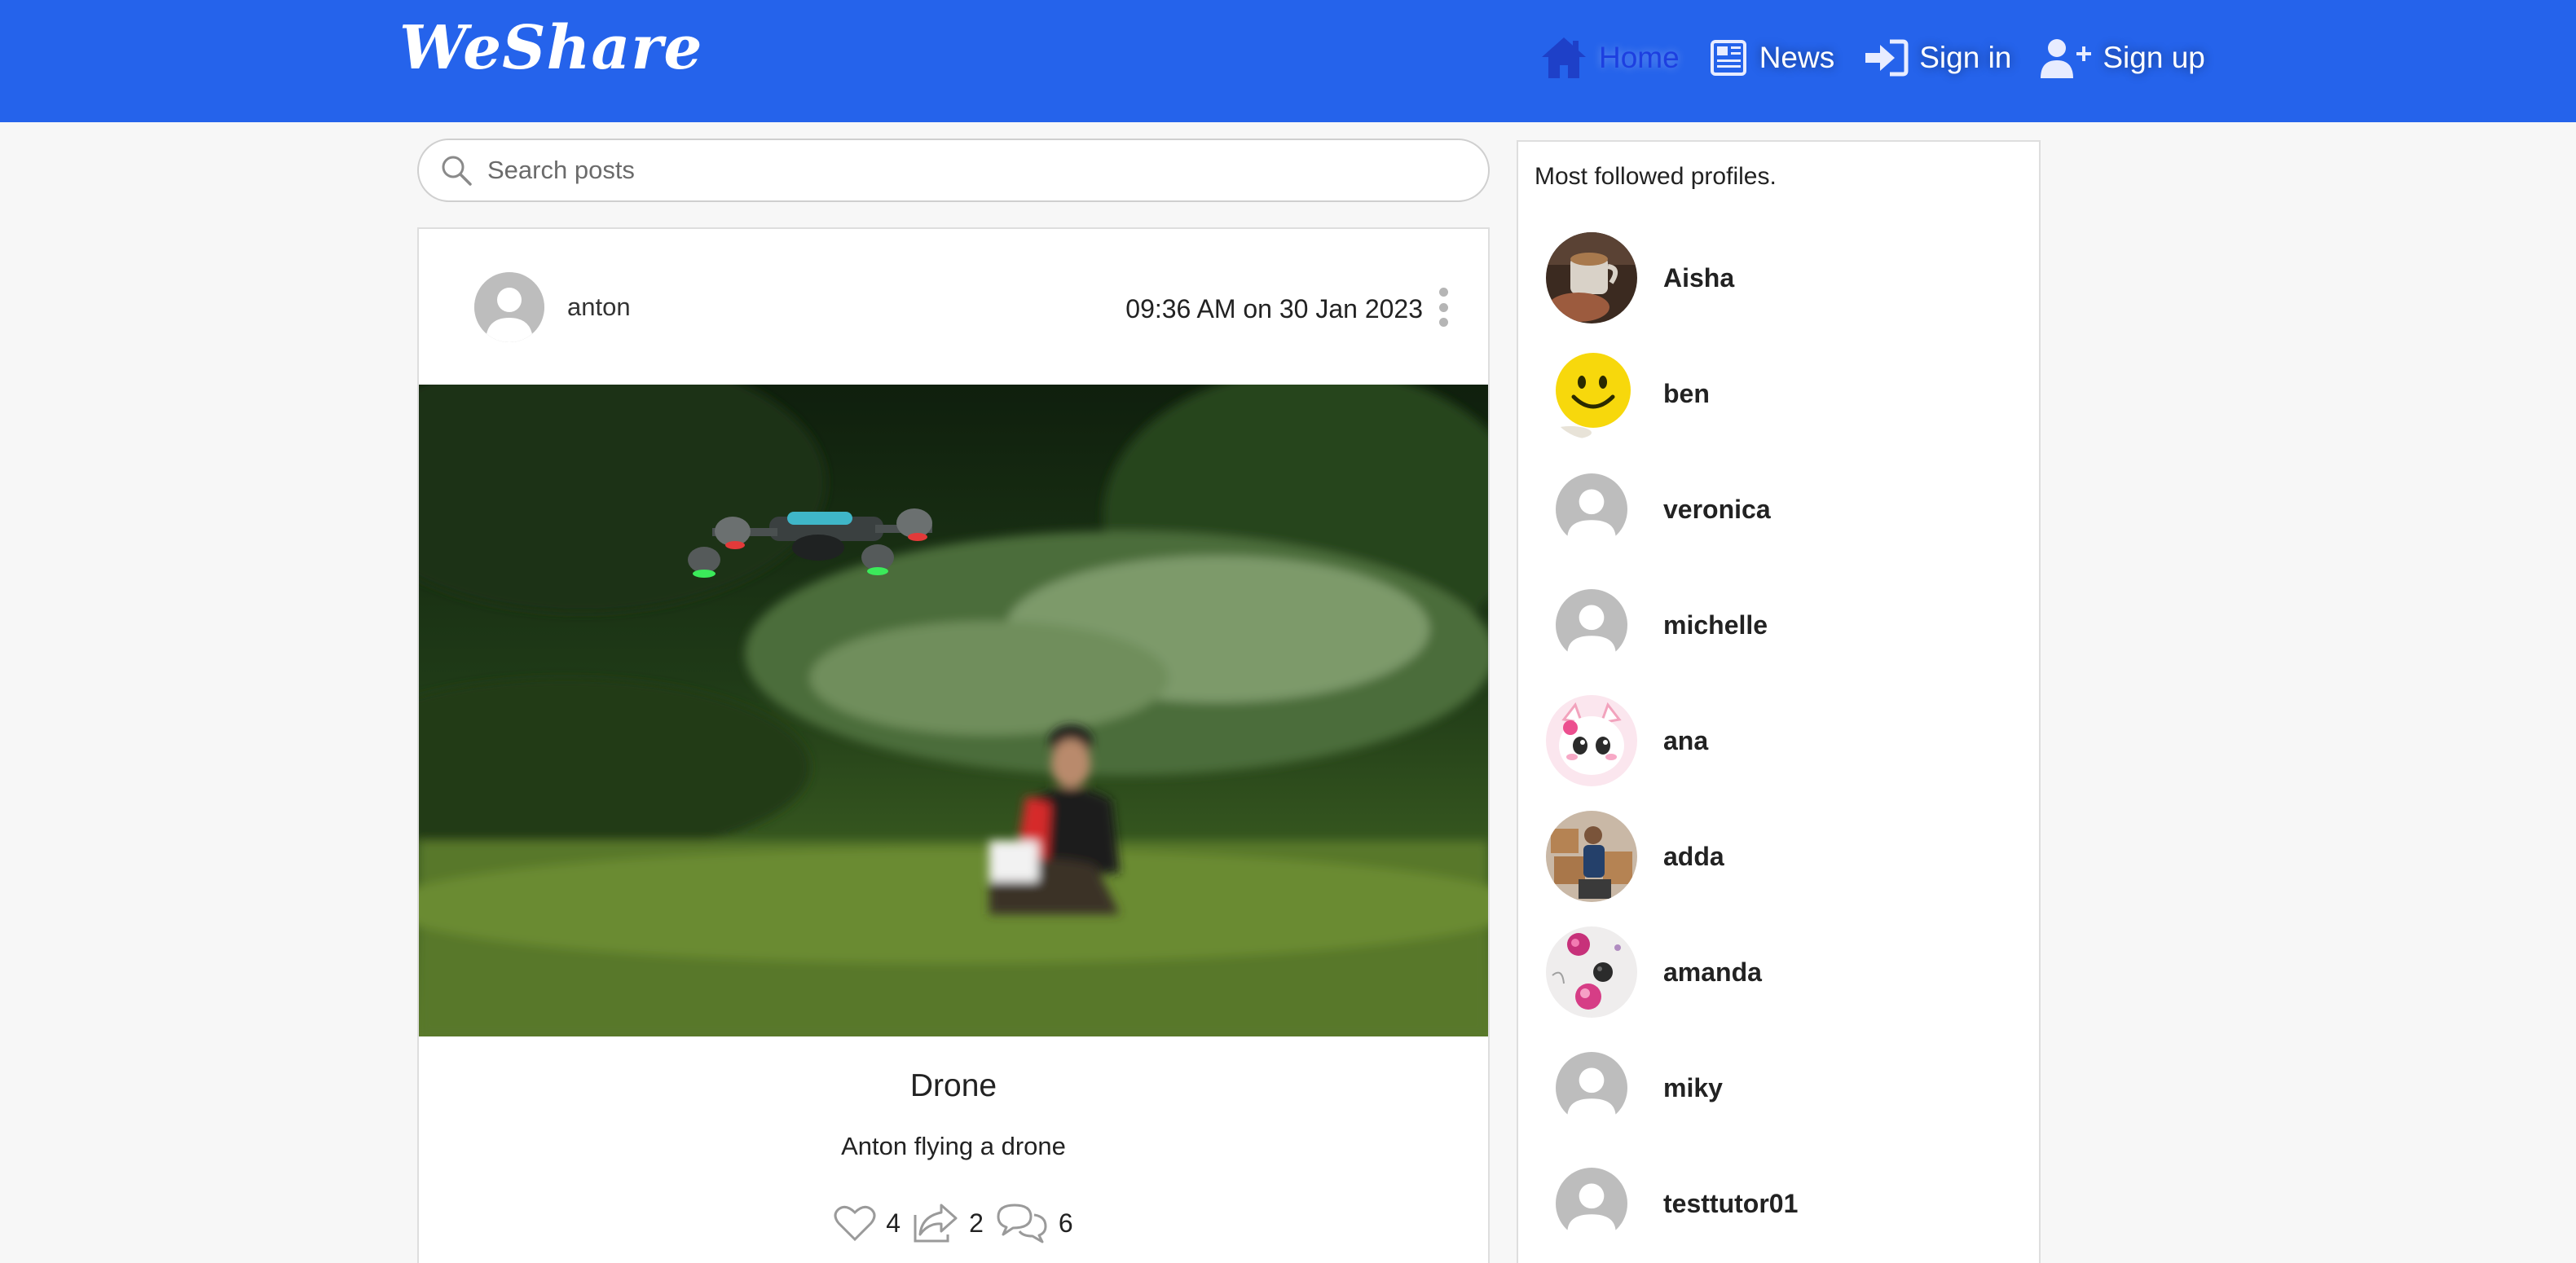  I want to click on comments-icon, so click(1022, 1223).